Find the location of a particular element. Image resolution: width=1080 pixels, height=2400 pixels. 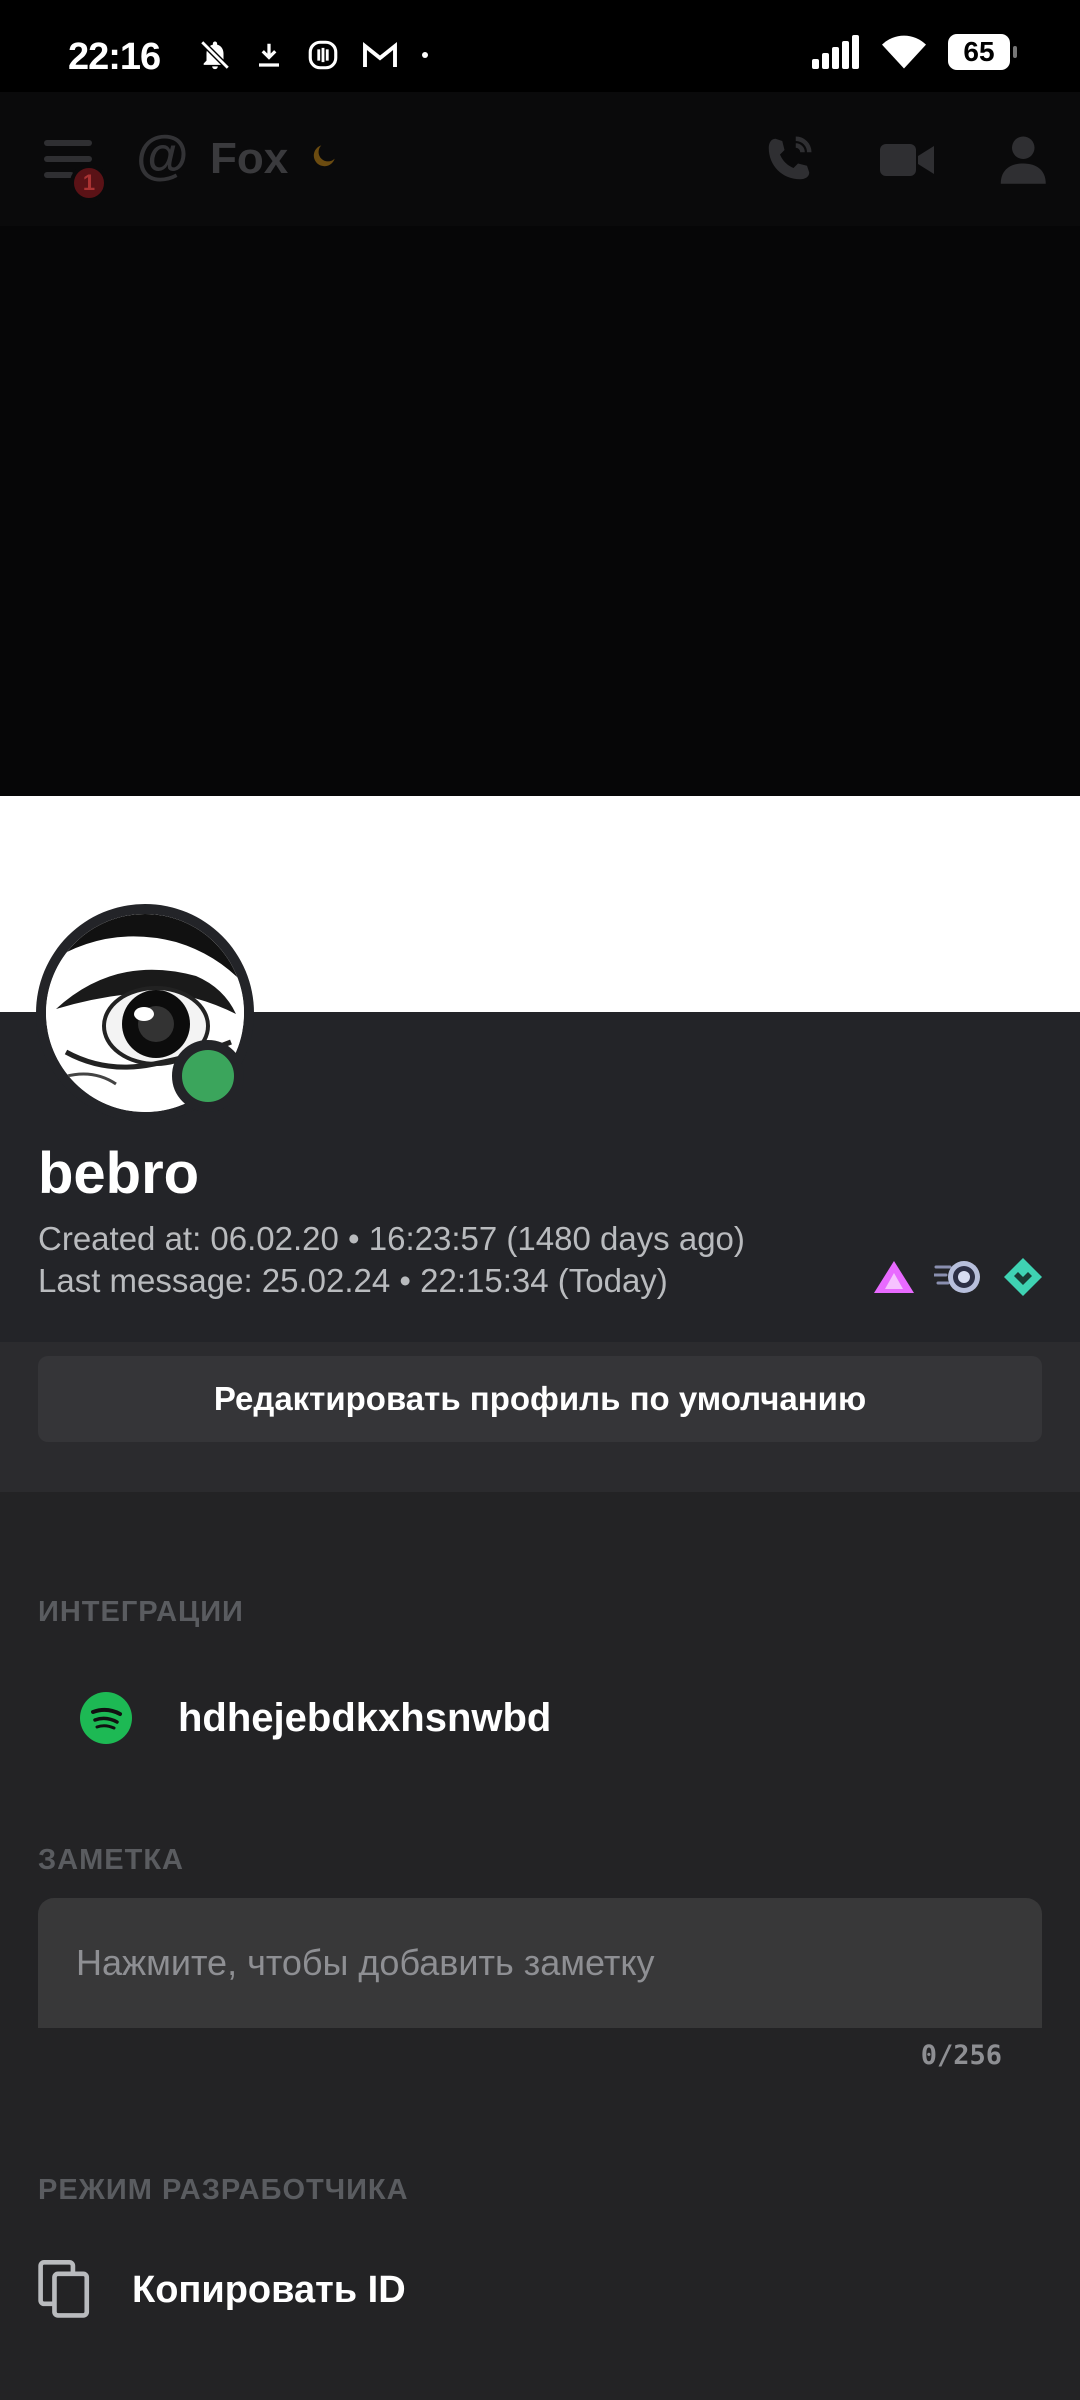

notification-icons is located at coordinates (314, 55).